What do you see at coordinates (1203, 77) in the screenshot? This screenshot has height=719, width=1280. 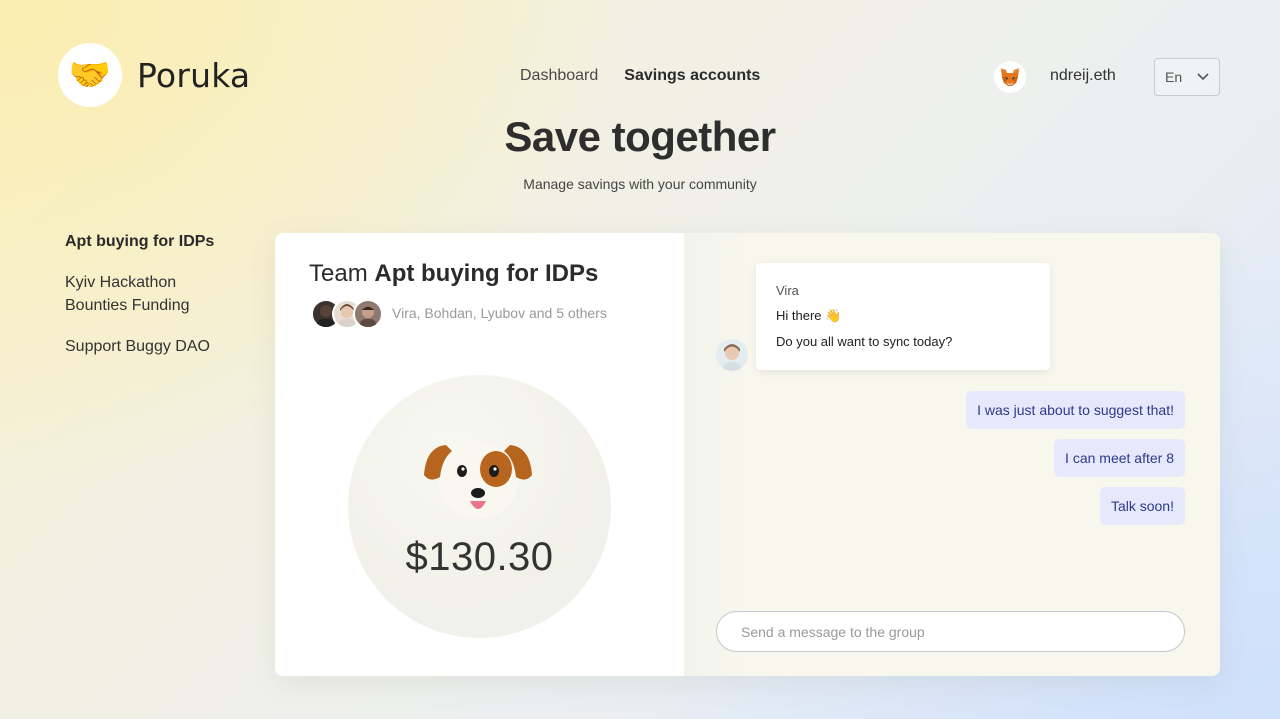 I see `chevron-down-icon` at bounding box center [1203, 77].